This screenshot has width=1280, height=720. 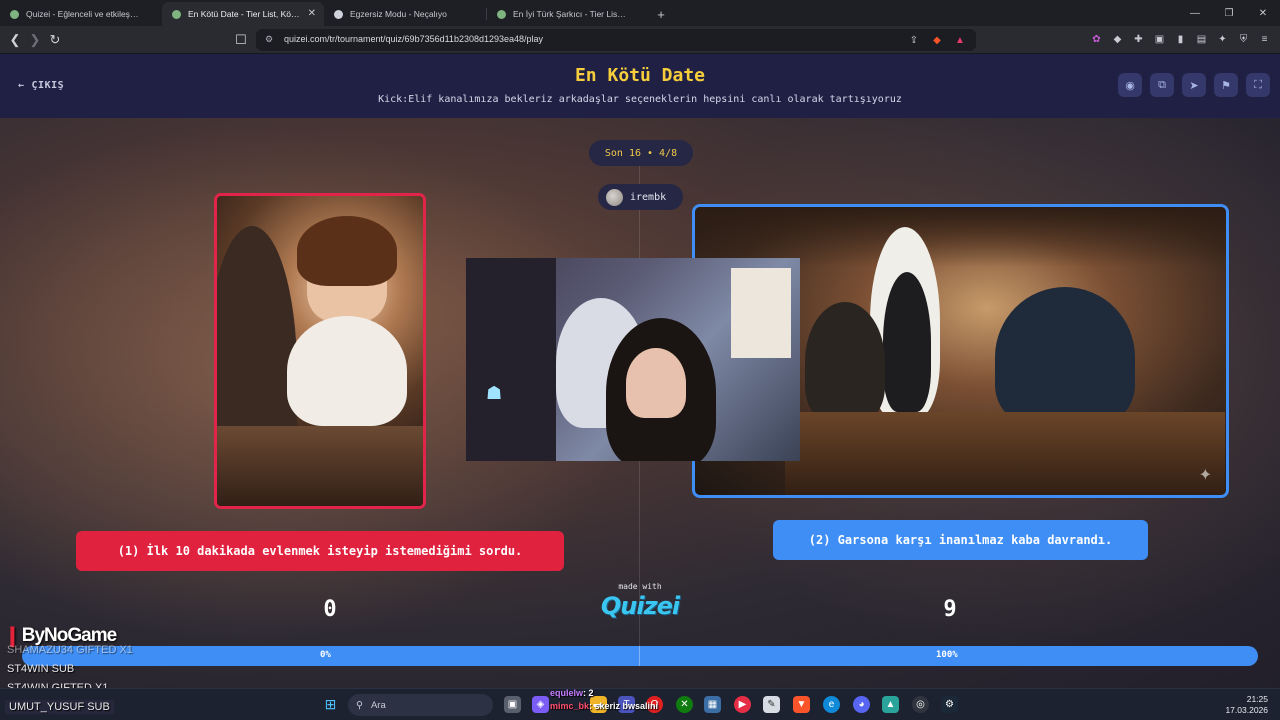 I want to click on header-actions: ◉ ⧉ ➤ ⚑ ⛶, so click(x=1194, y=85).